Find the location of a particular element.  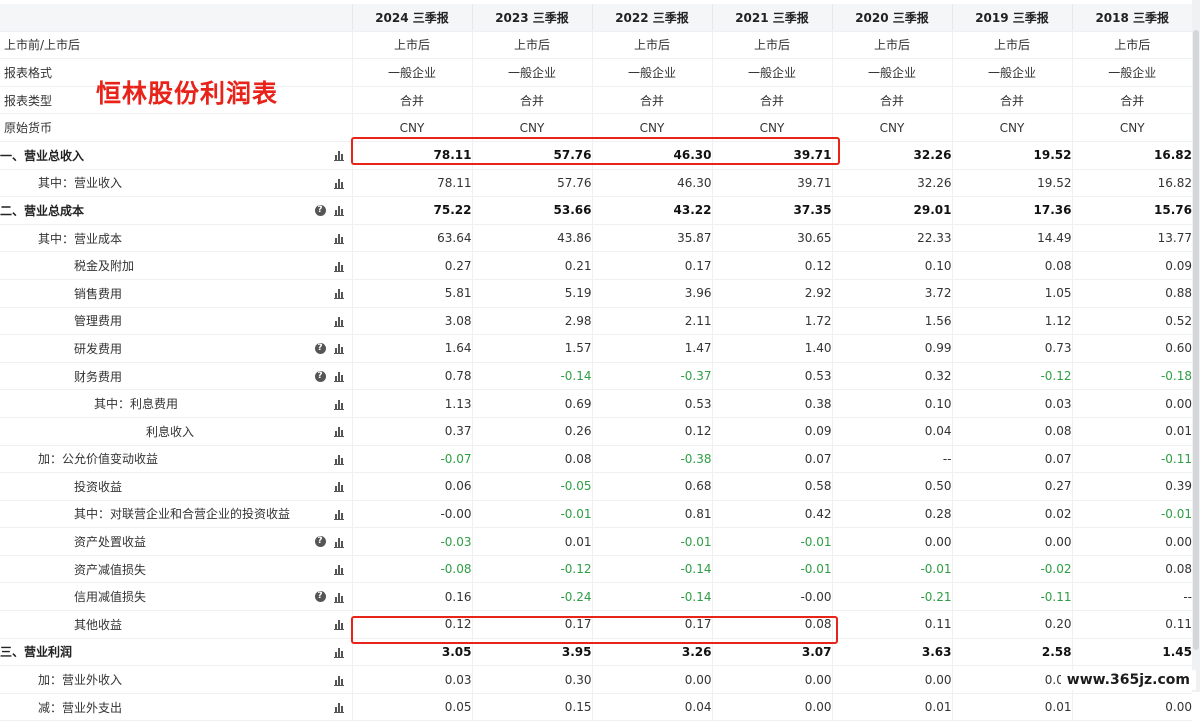

value-cell-2024: 75.22 is located at coordinates (411, 210).